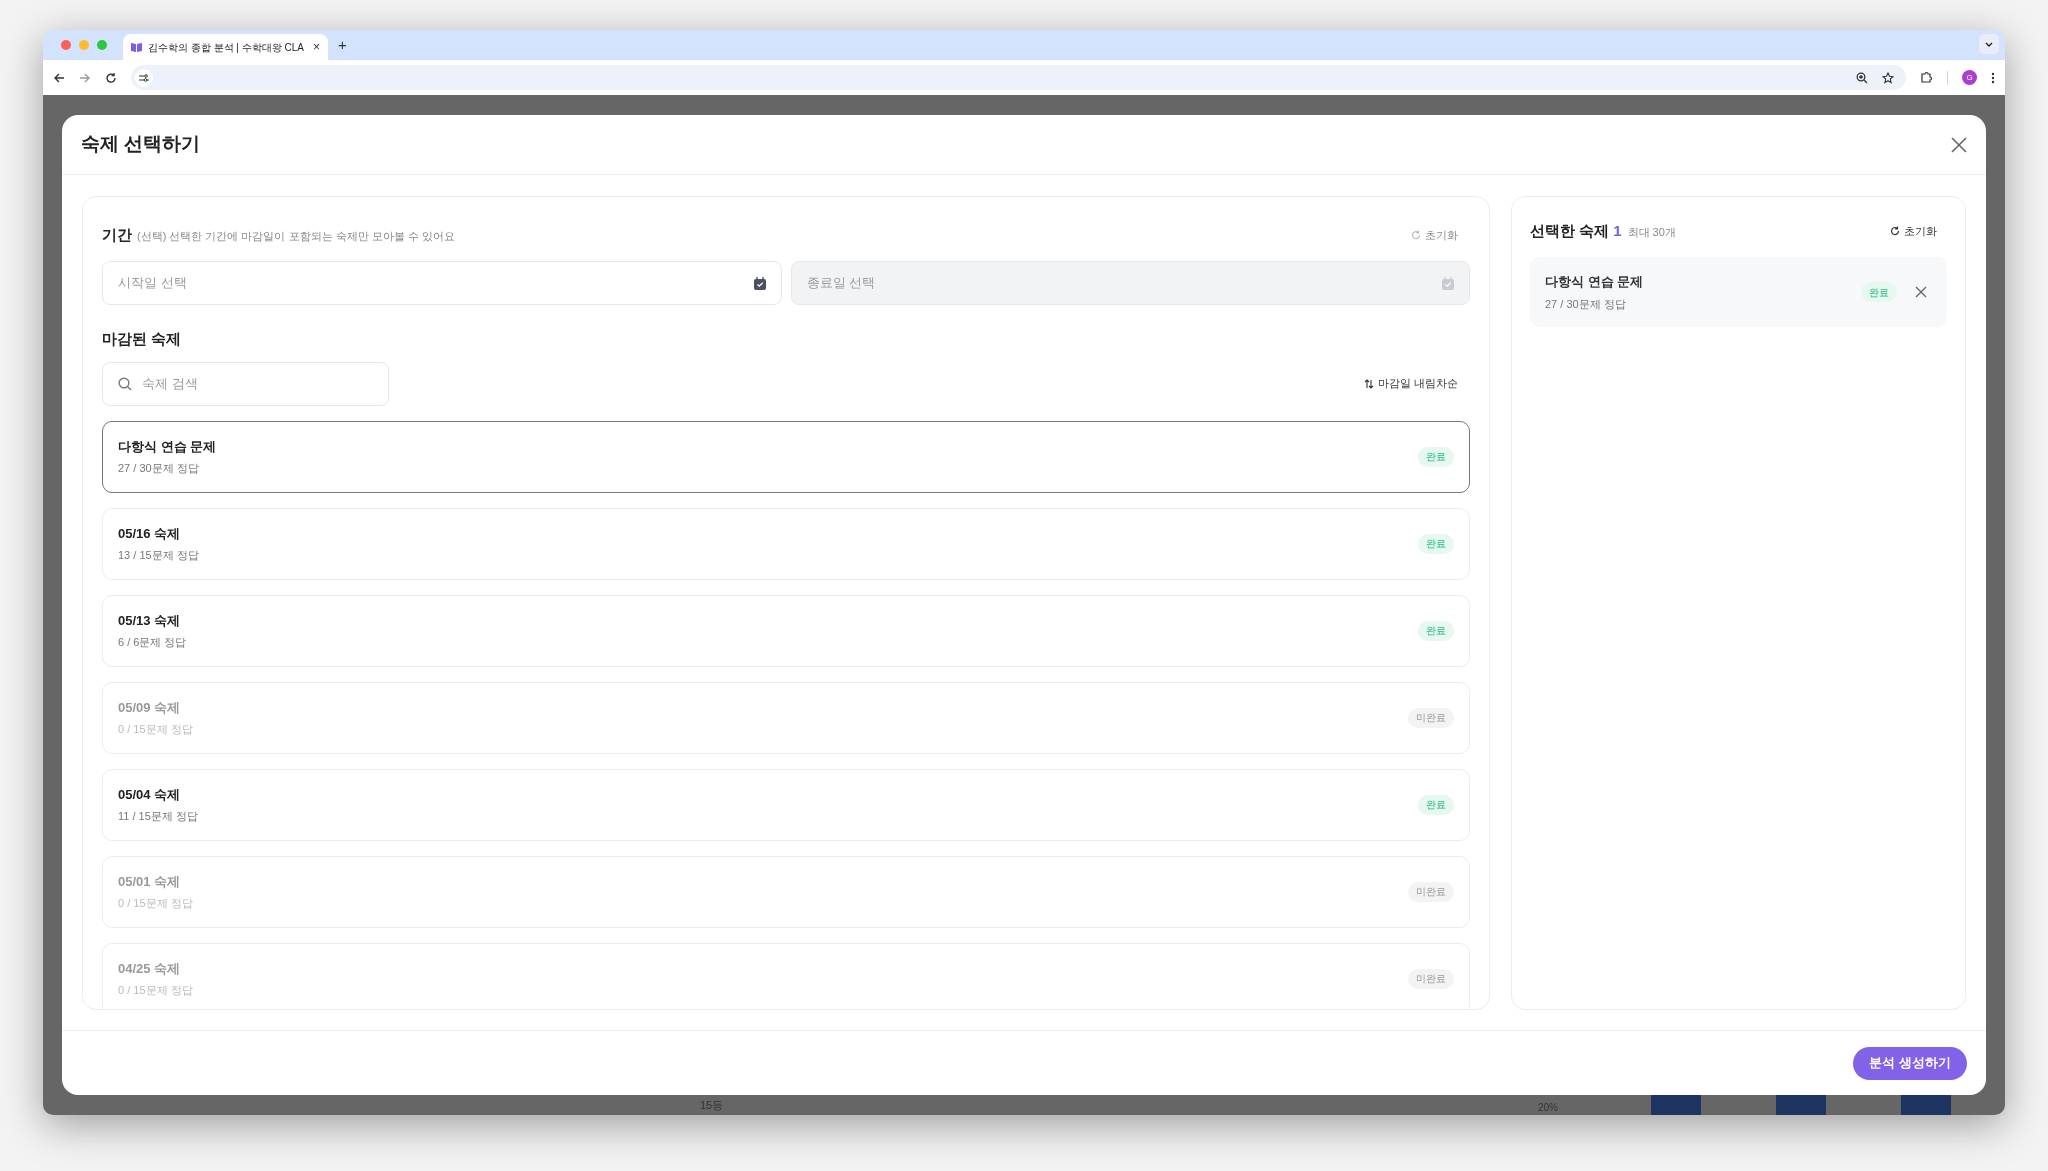  Describe the element at coordinates (158, 555) in the screenshot. I see `score-text: 13 / 15문제 정답` at that location.